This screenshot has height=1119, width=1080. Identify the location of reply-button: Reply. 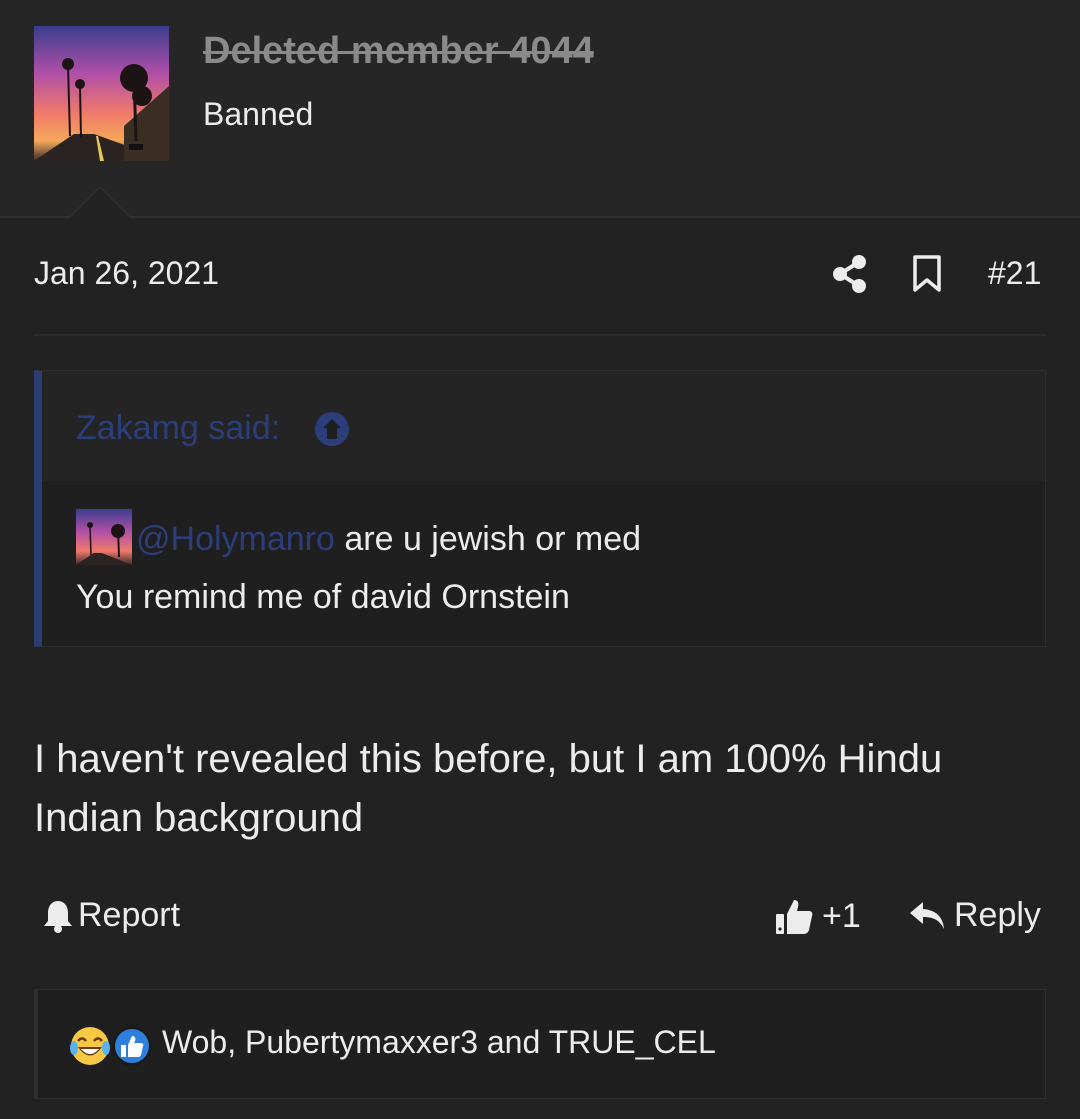
(974, 915).